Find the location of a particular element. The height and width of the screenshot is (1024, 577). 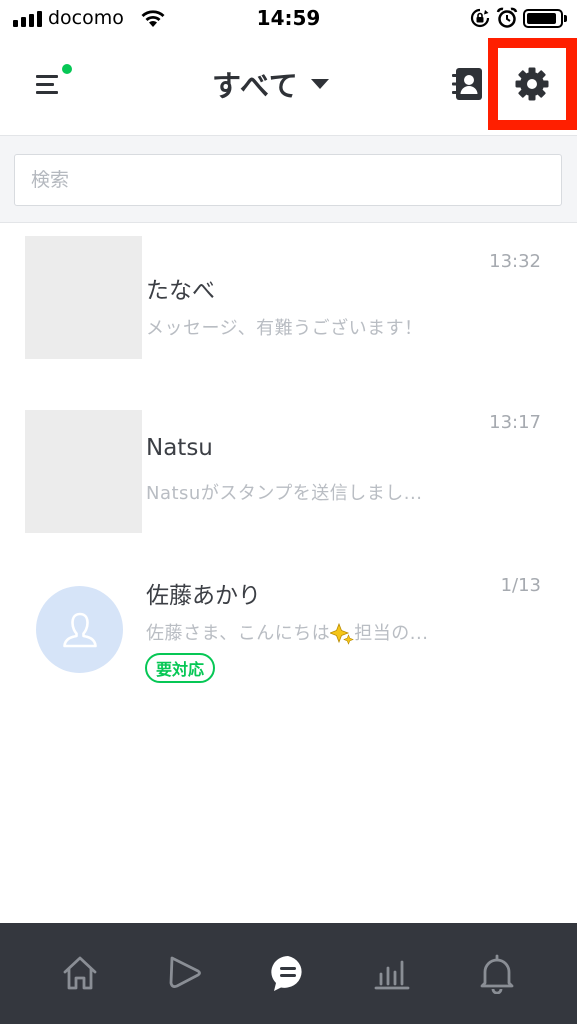

voom-play-icon is located at coordinates (185, 972).